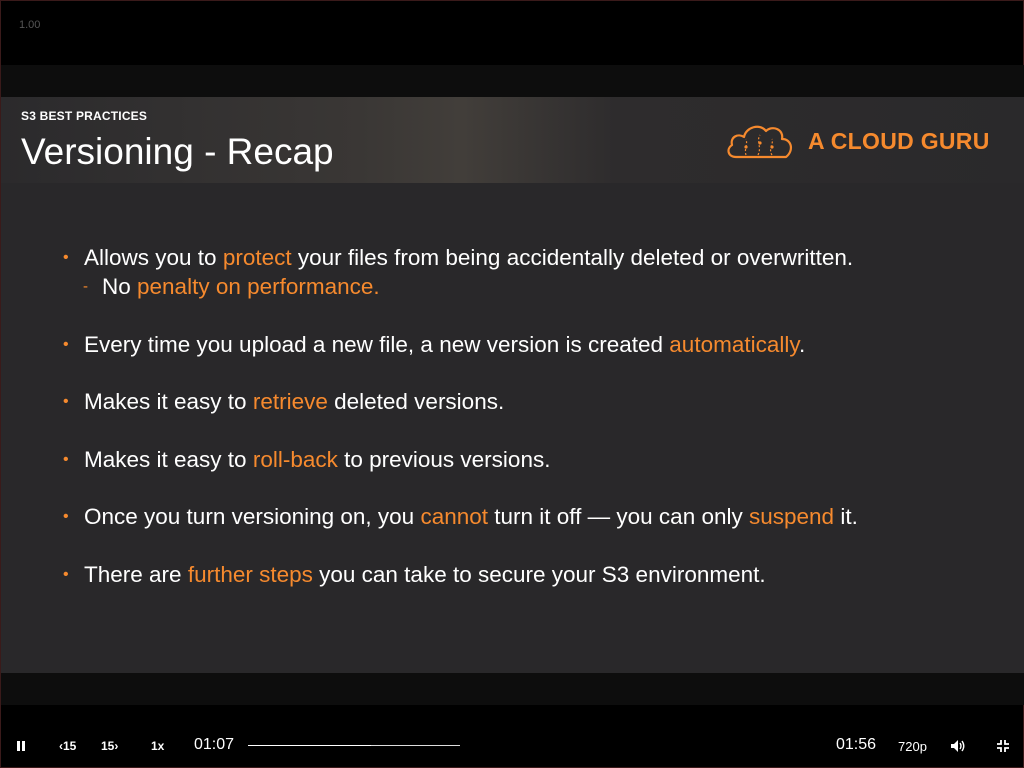 This screenshot has width=1024, height=768. I want to click on progress-bar, so click(354, 745).